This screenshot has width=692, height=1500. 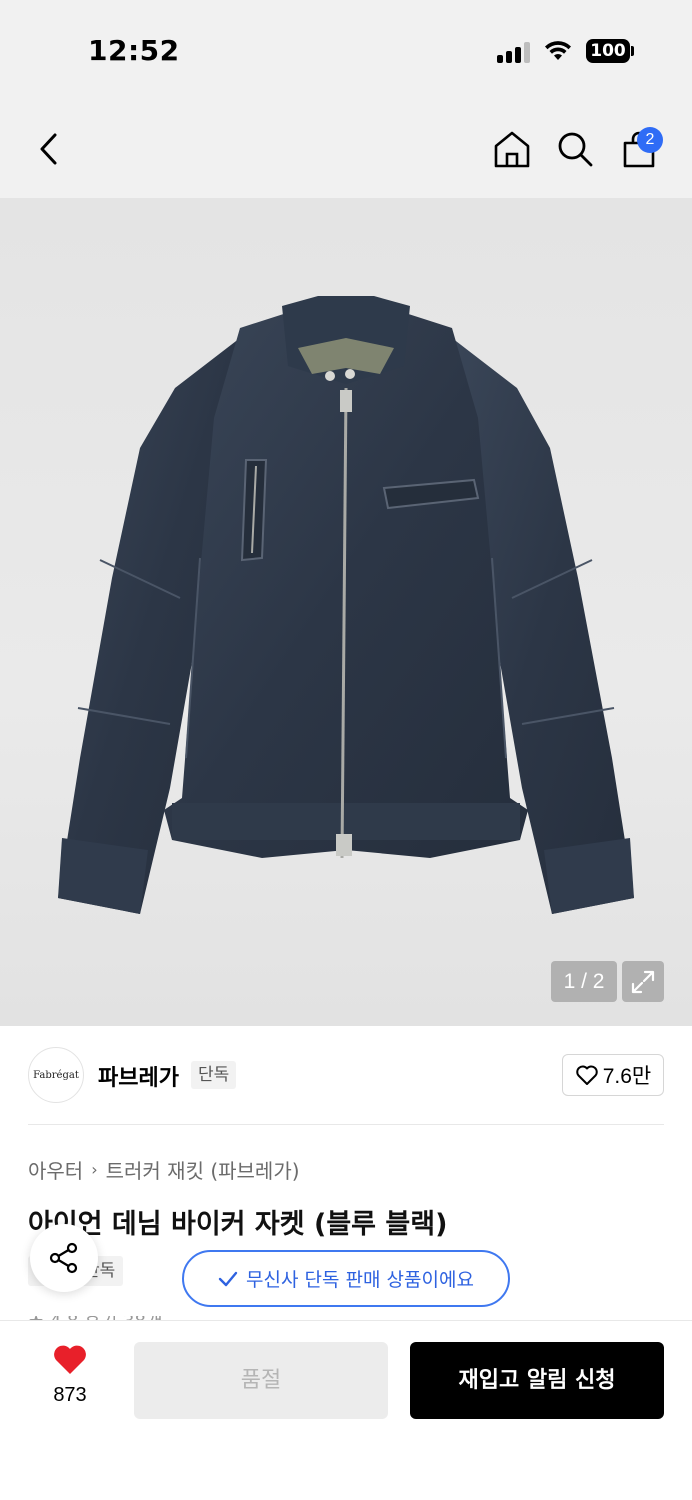 I want to click on exclusive-sale-toast: 무신사 단독 판매 상품이에요, so click(x=346, y=1278).